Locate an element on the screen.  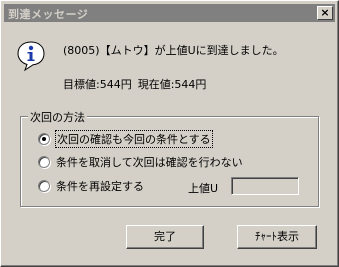
chart-display-button: ﾁｬｰﾄ表示 is located at coordinates (277, 237).